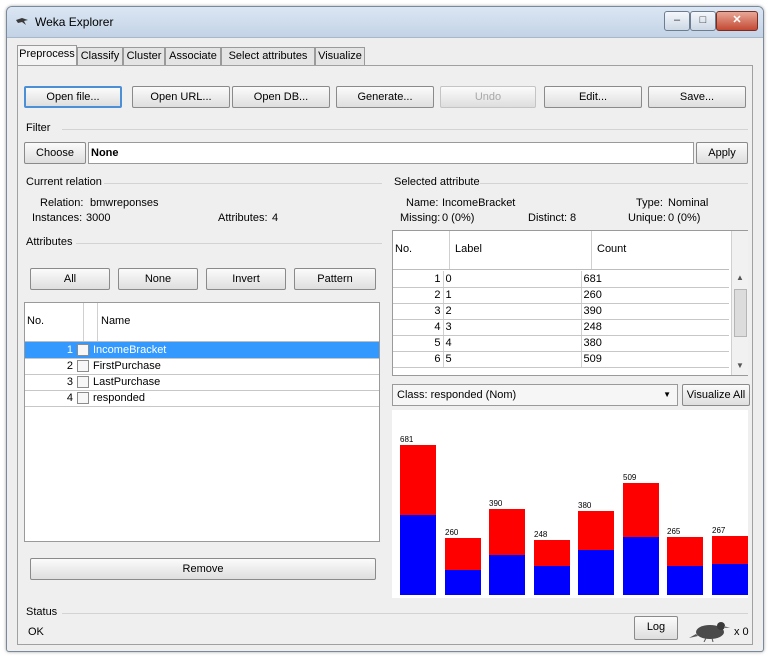  Describe the element at coordinates (647, 218) in the screenshot. I see `unique-label: Unique:` at that location.